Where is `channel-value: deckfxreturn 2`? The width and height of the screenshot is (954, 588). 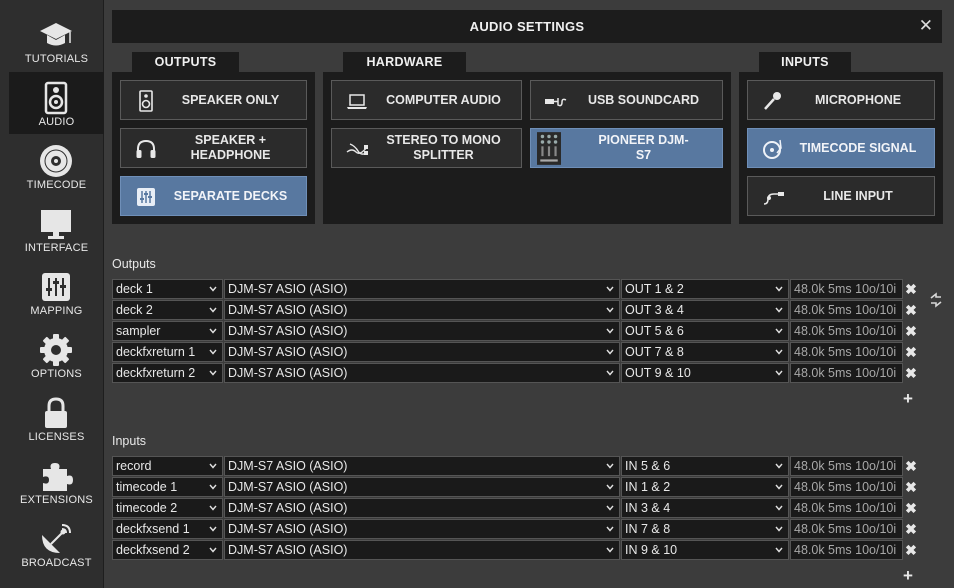
channel-value: deckfxreturn 2 is located at coordinates (156, 373).